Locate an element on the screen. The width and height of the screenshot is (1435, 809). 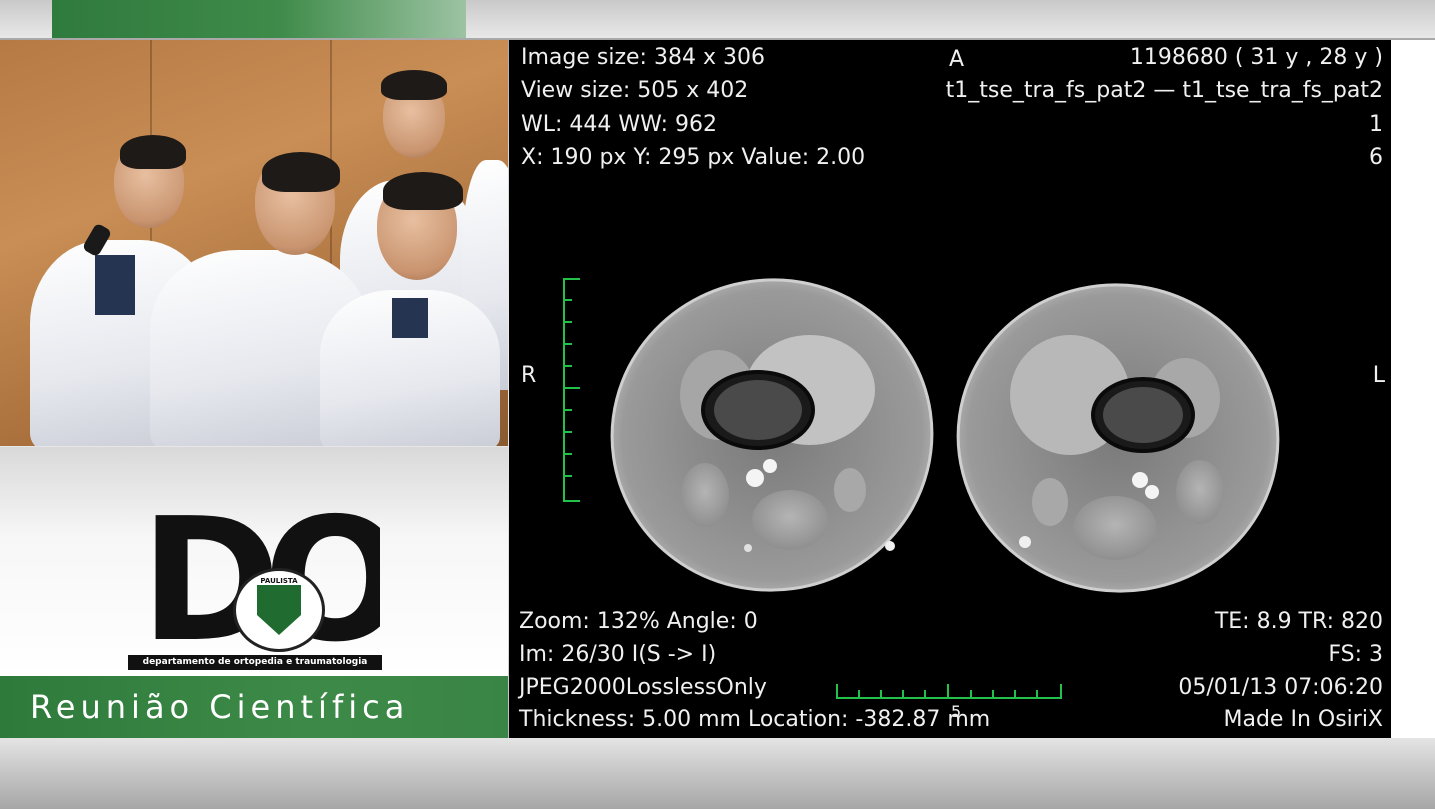
seal-label: PAULISTA is located at coordinates (279, 581).